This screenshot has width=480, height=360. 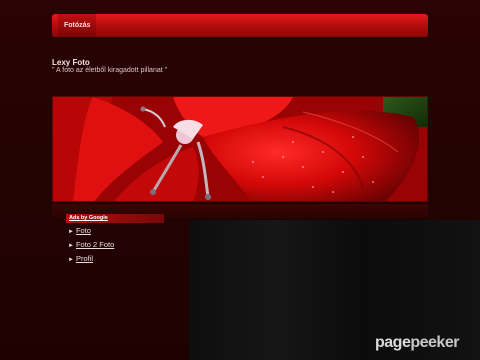 I want to click on sidebar-link-foto-2-foto: ► Foto 2 Foto, so click(x=115, y=245).